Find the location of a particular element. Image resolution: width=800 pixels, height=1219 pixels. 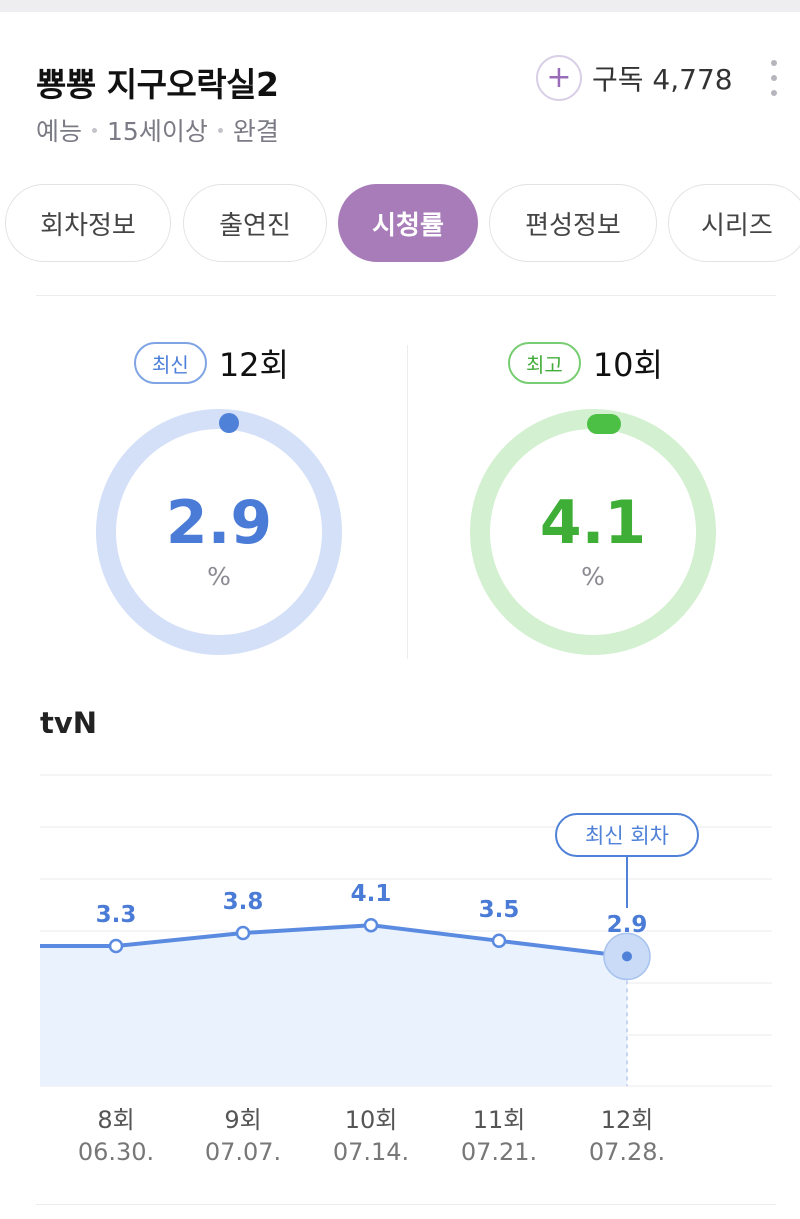

x-tick-label: 11회 07.21. is located at coordinates (499, 1136).